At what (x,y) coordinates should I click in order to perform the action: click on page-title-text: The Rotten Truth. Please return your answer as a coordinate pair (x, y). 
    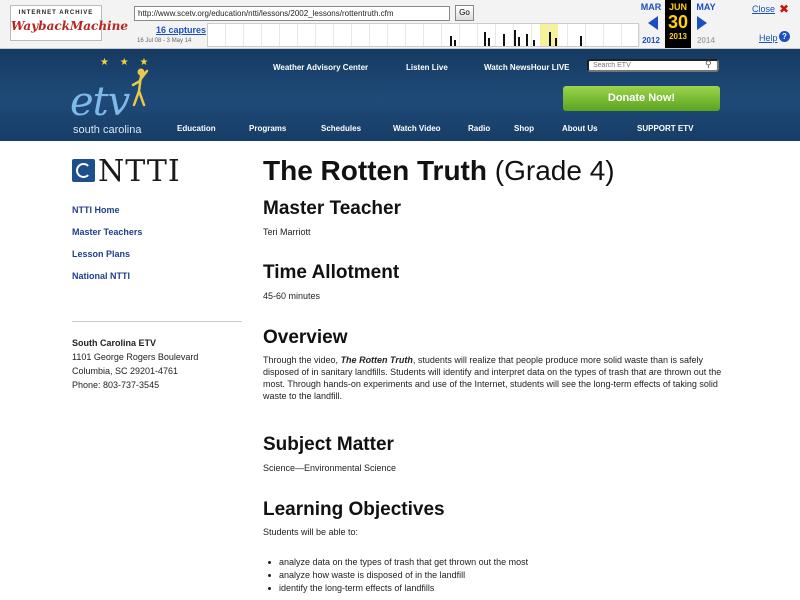
    Looking at the image, I should click on (375, 170).